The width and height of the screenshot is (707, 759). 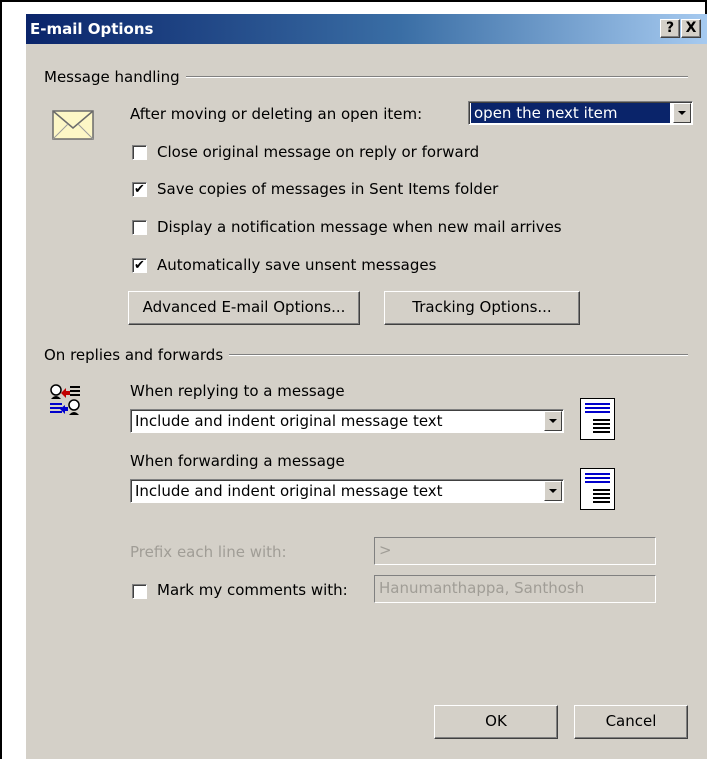 I want to click on dialog-title: E-mail Options, so click(x=92, y=29).